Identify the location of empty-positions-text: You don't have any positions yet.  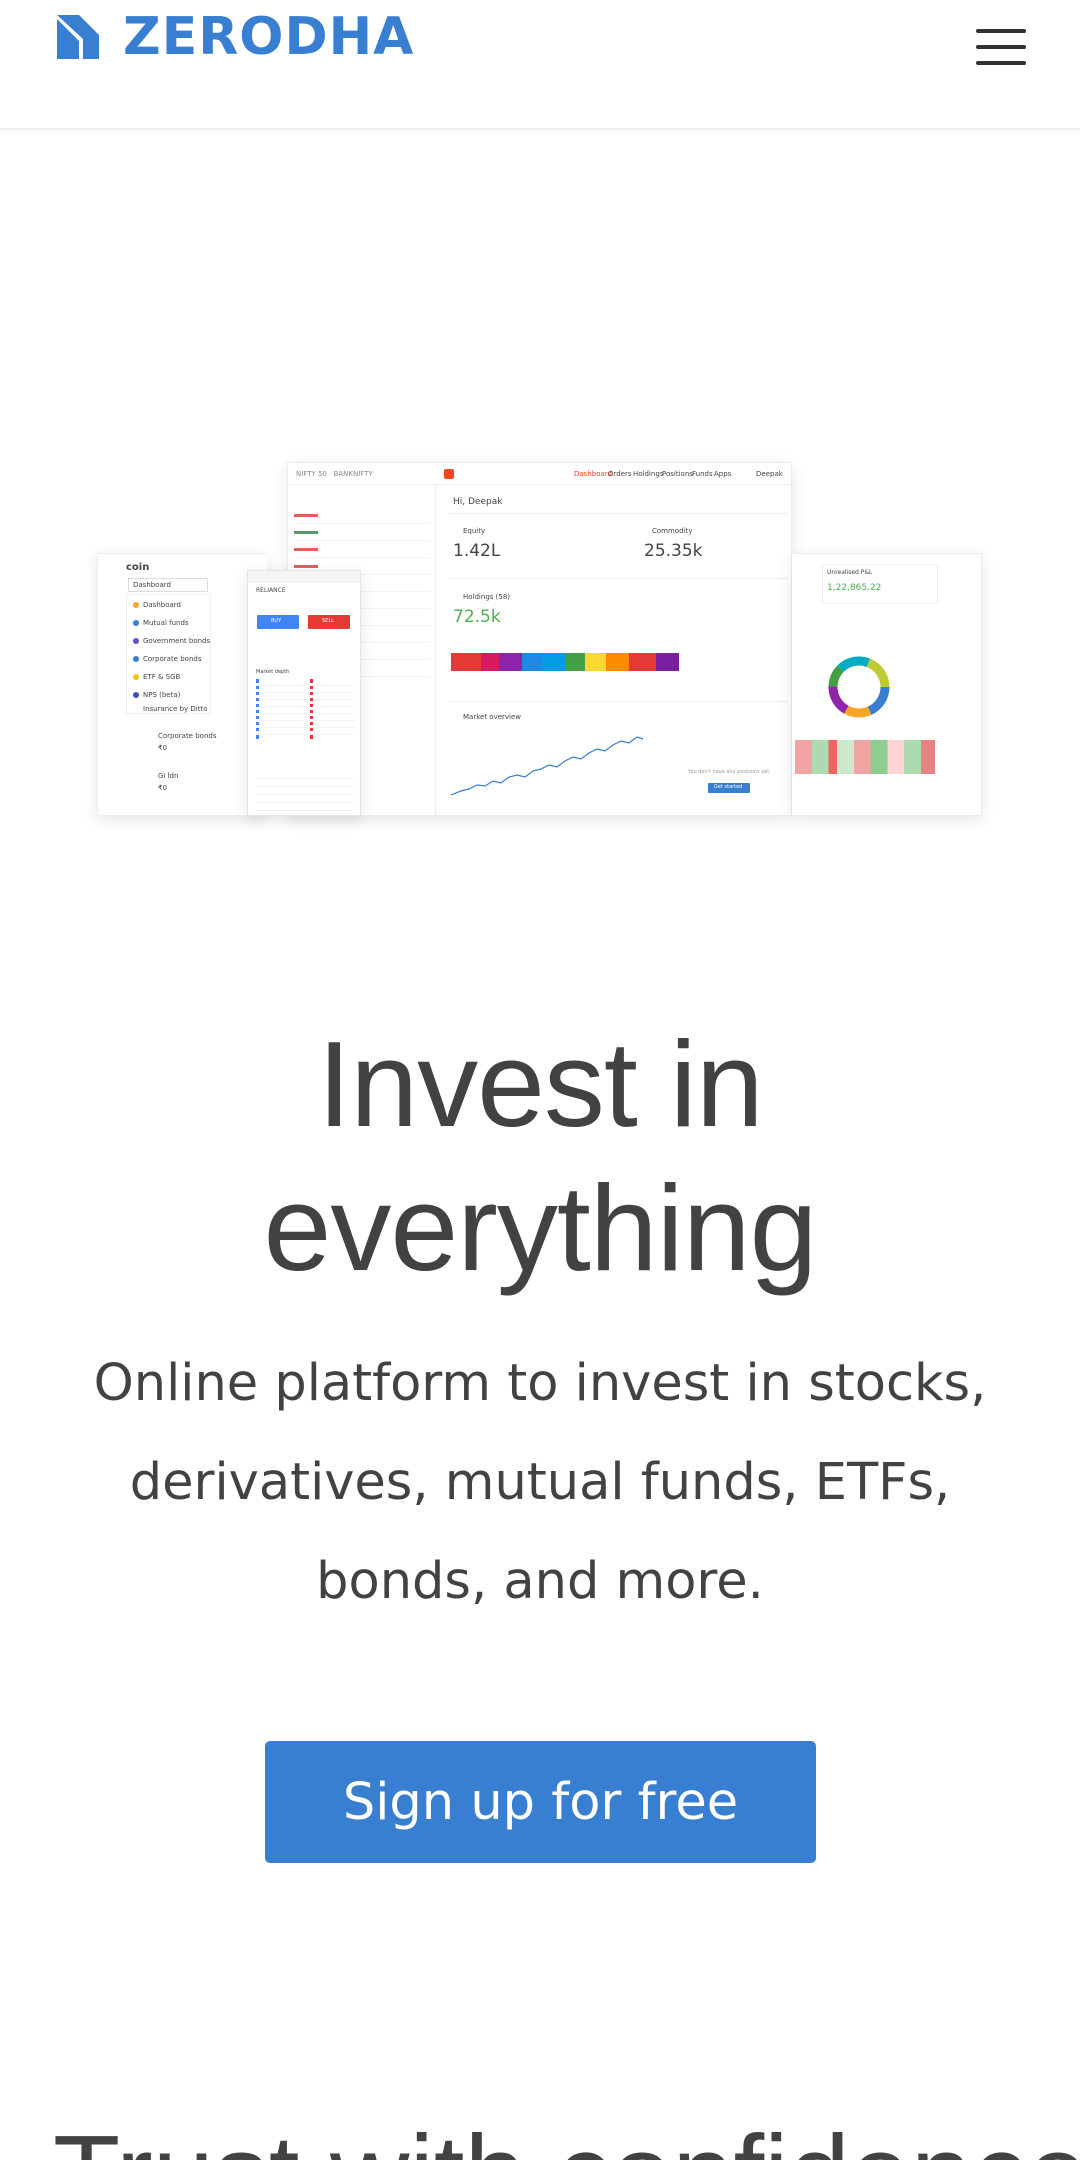
(729, 772).